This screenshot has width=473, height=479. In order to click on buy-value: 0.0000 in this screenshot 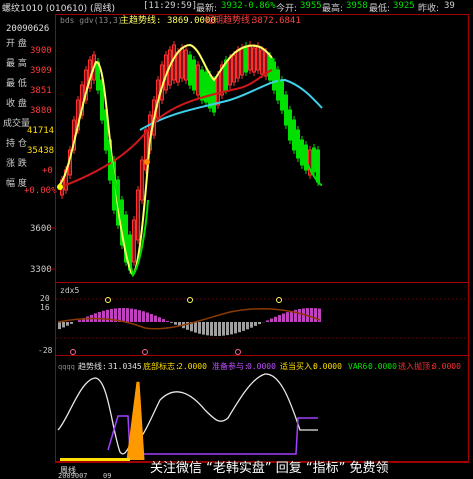, I will do `click(327, 366)`.